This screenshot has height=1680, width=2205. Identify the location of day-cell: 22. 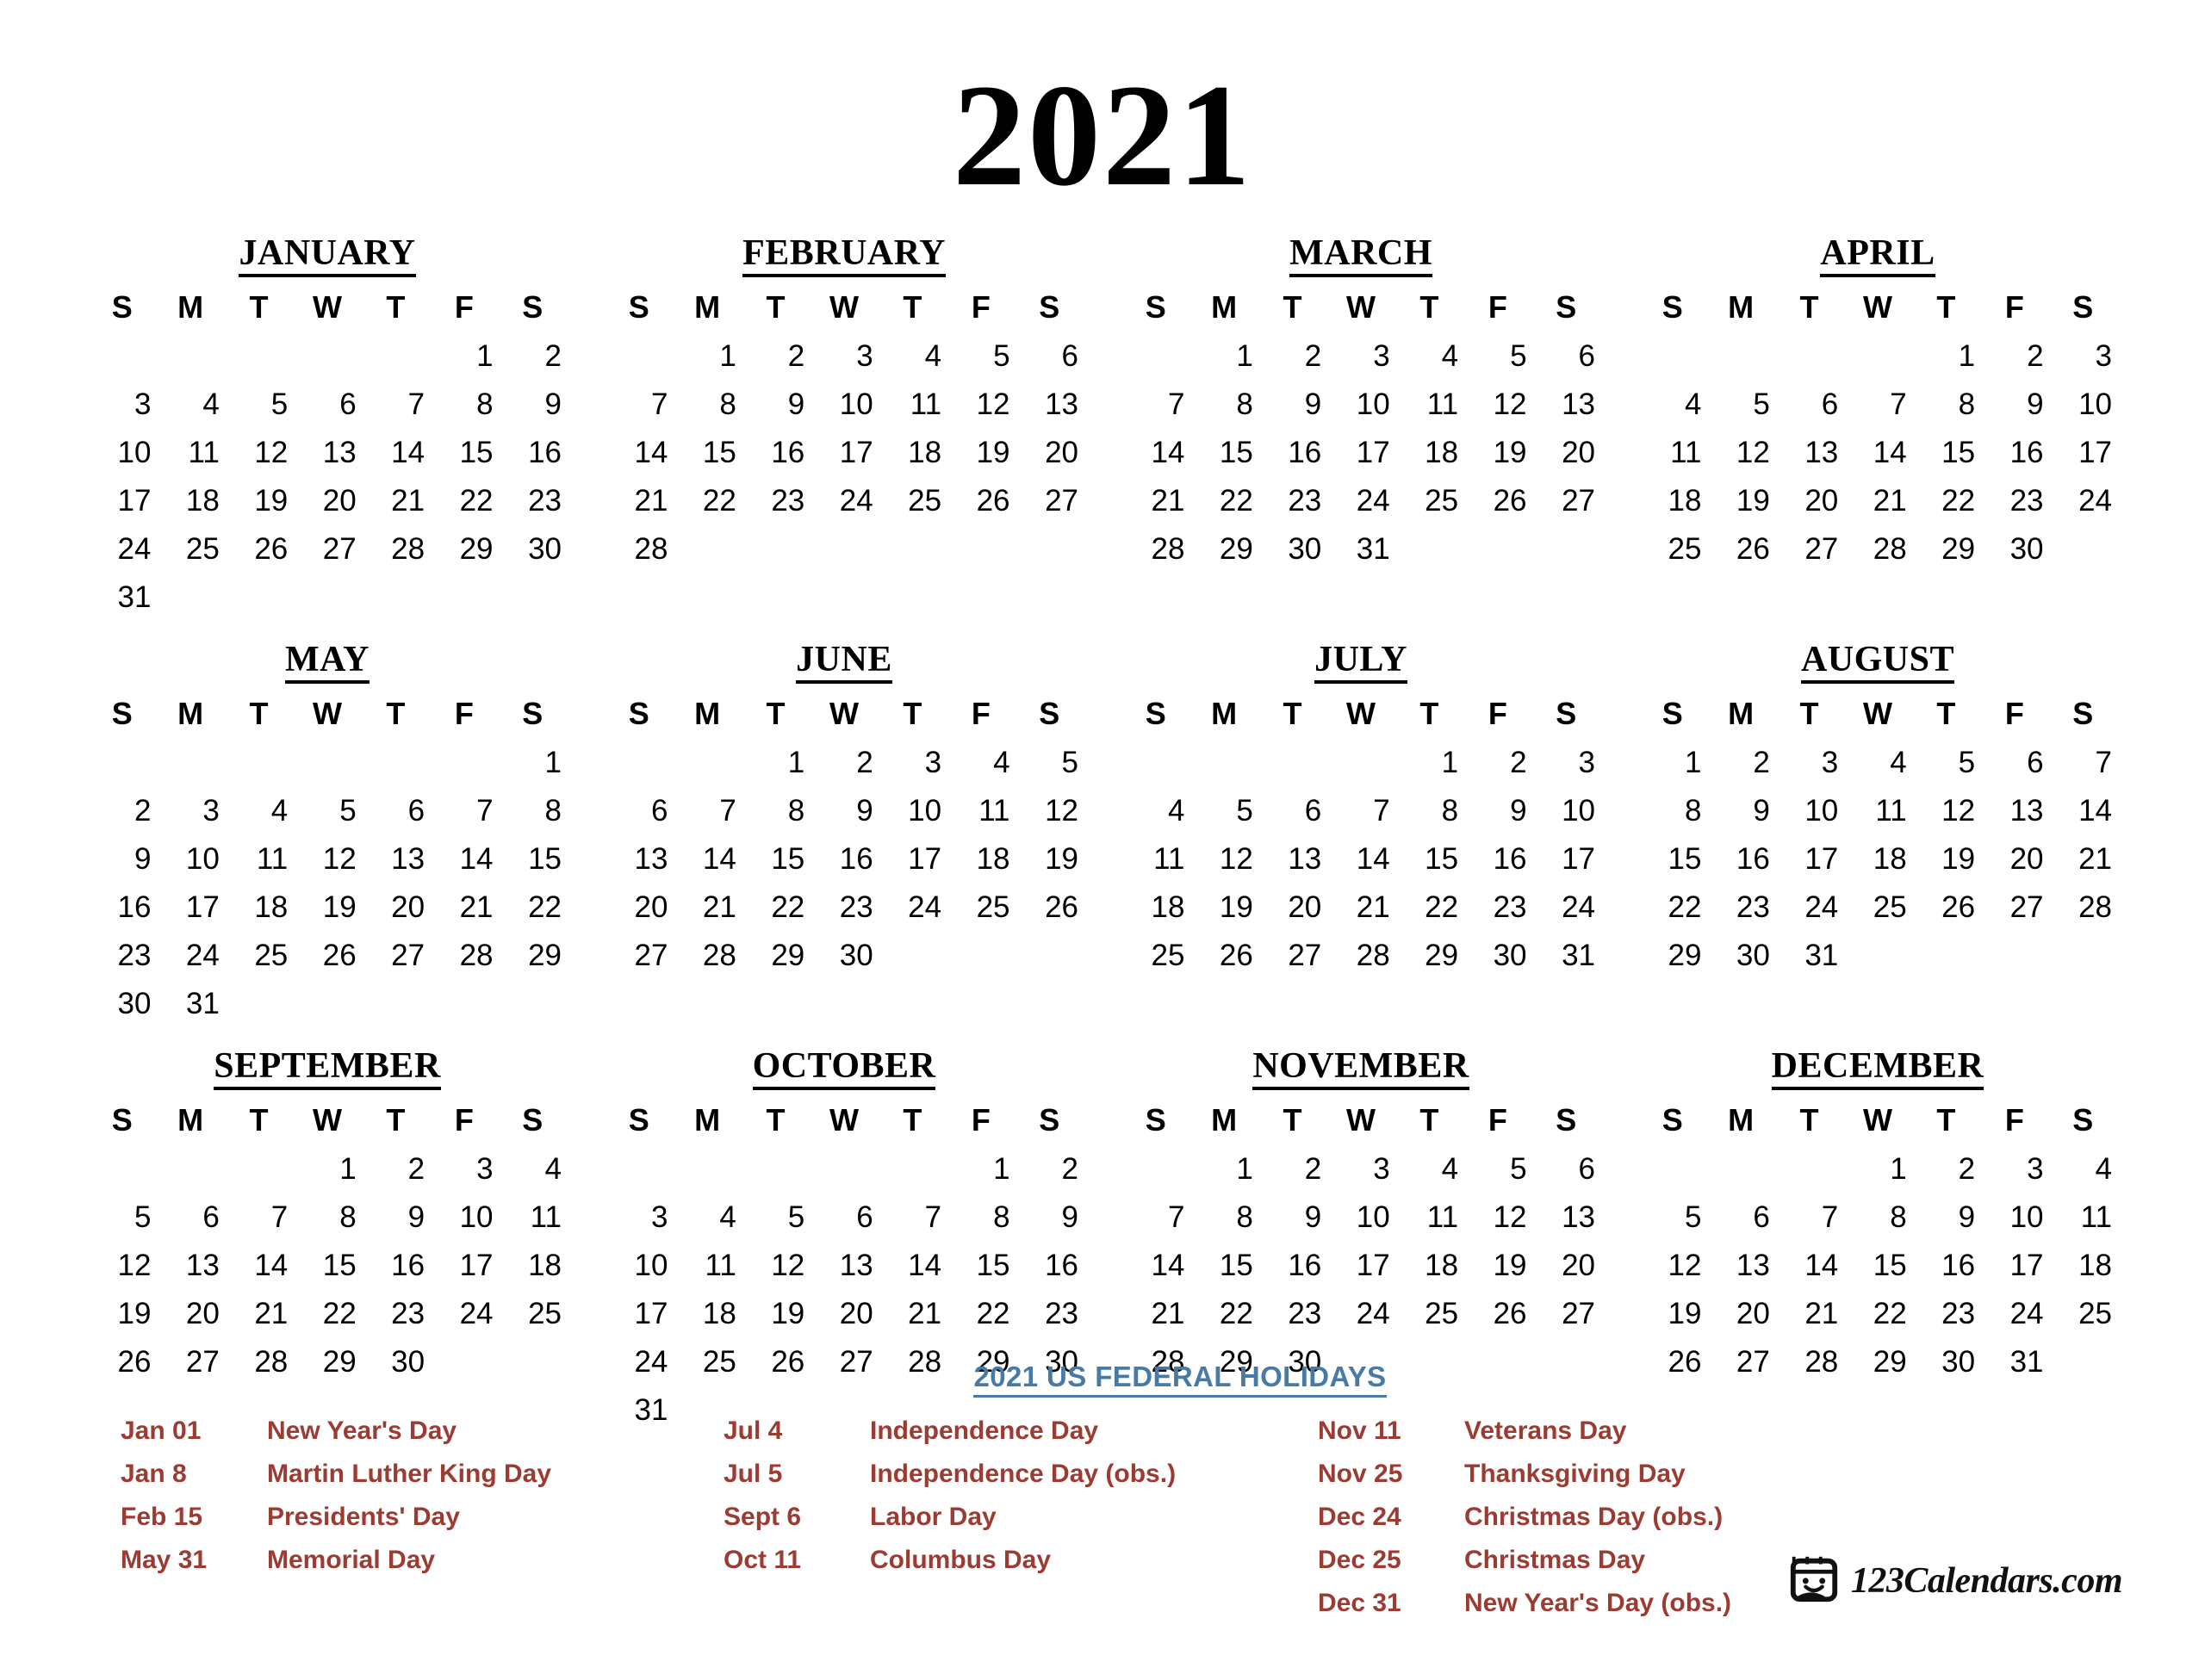
(707, 501).